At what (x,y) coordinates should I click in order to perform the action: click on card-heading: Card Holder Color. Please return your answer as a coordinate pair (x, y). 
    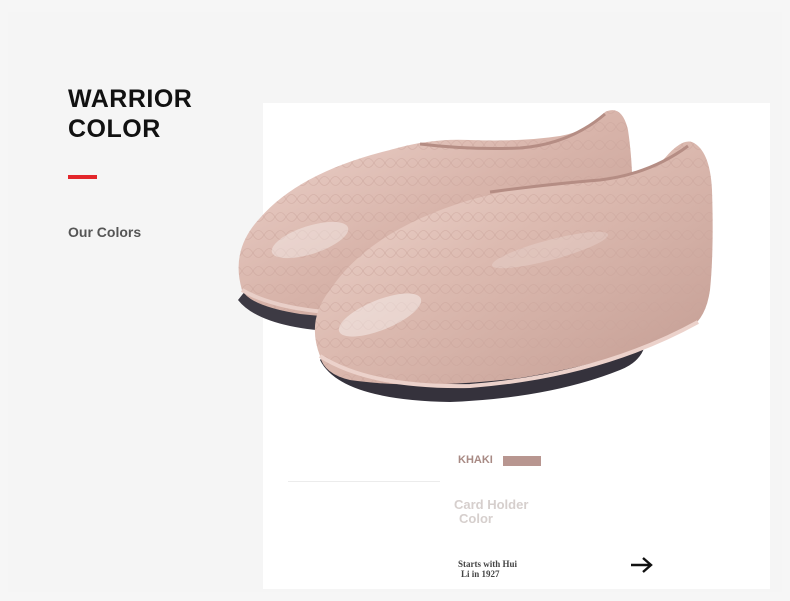
    Looking at the image, I should click on (491, 512).